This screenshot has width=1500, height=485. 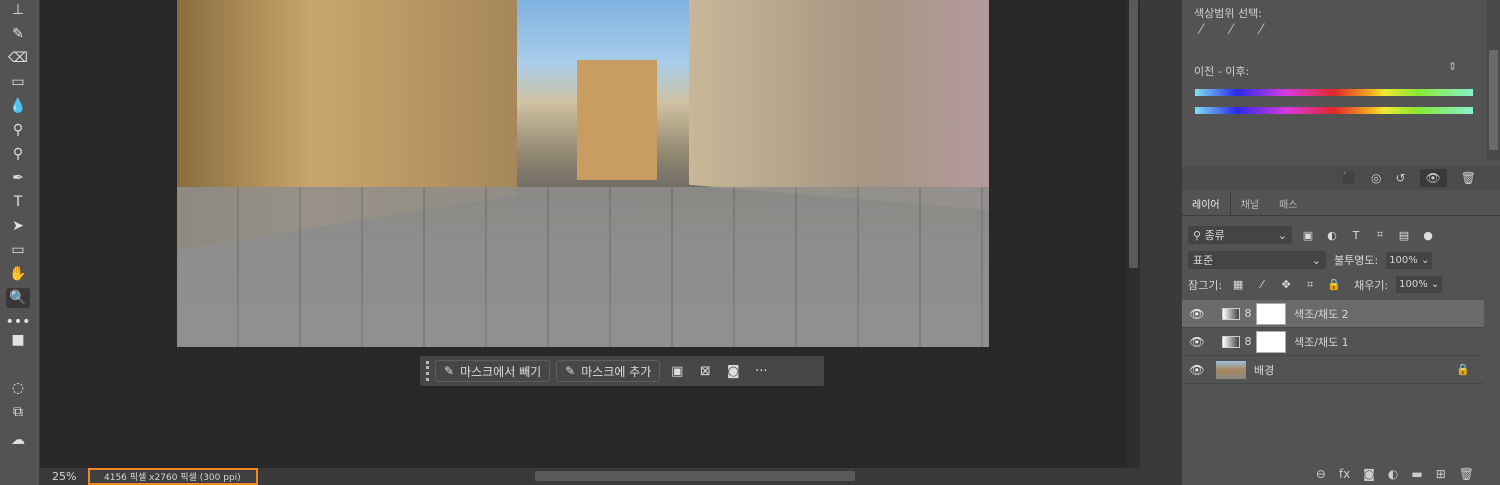 I want to click on layer-row-hue-saturation-1: 👁 8 색조/채도 1, so click(x=1333, y=342).